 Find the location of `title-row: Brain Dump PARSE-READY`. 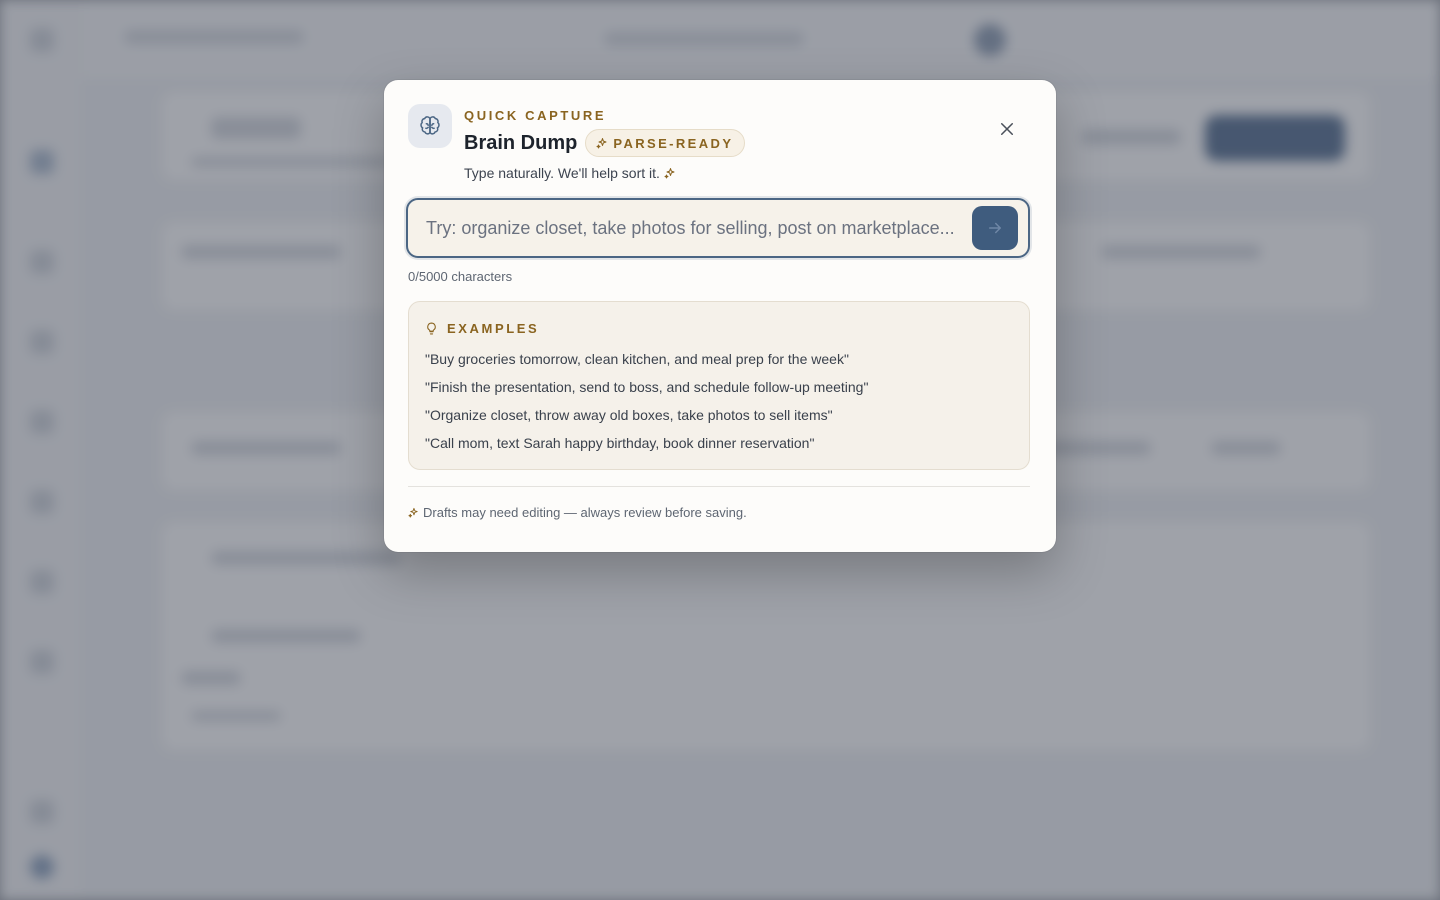

title-row: Brain Dump PARSE-READY is located at coordinates (605, 143).